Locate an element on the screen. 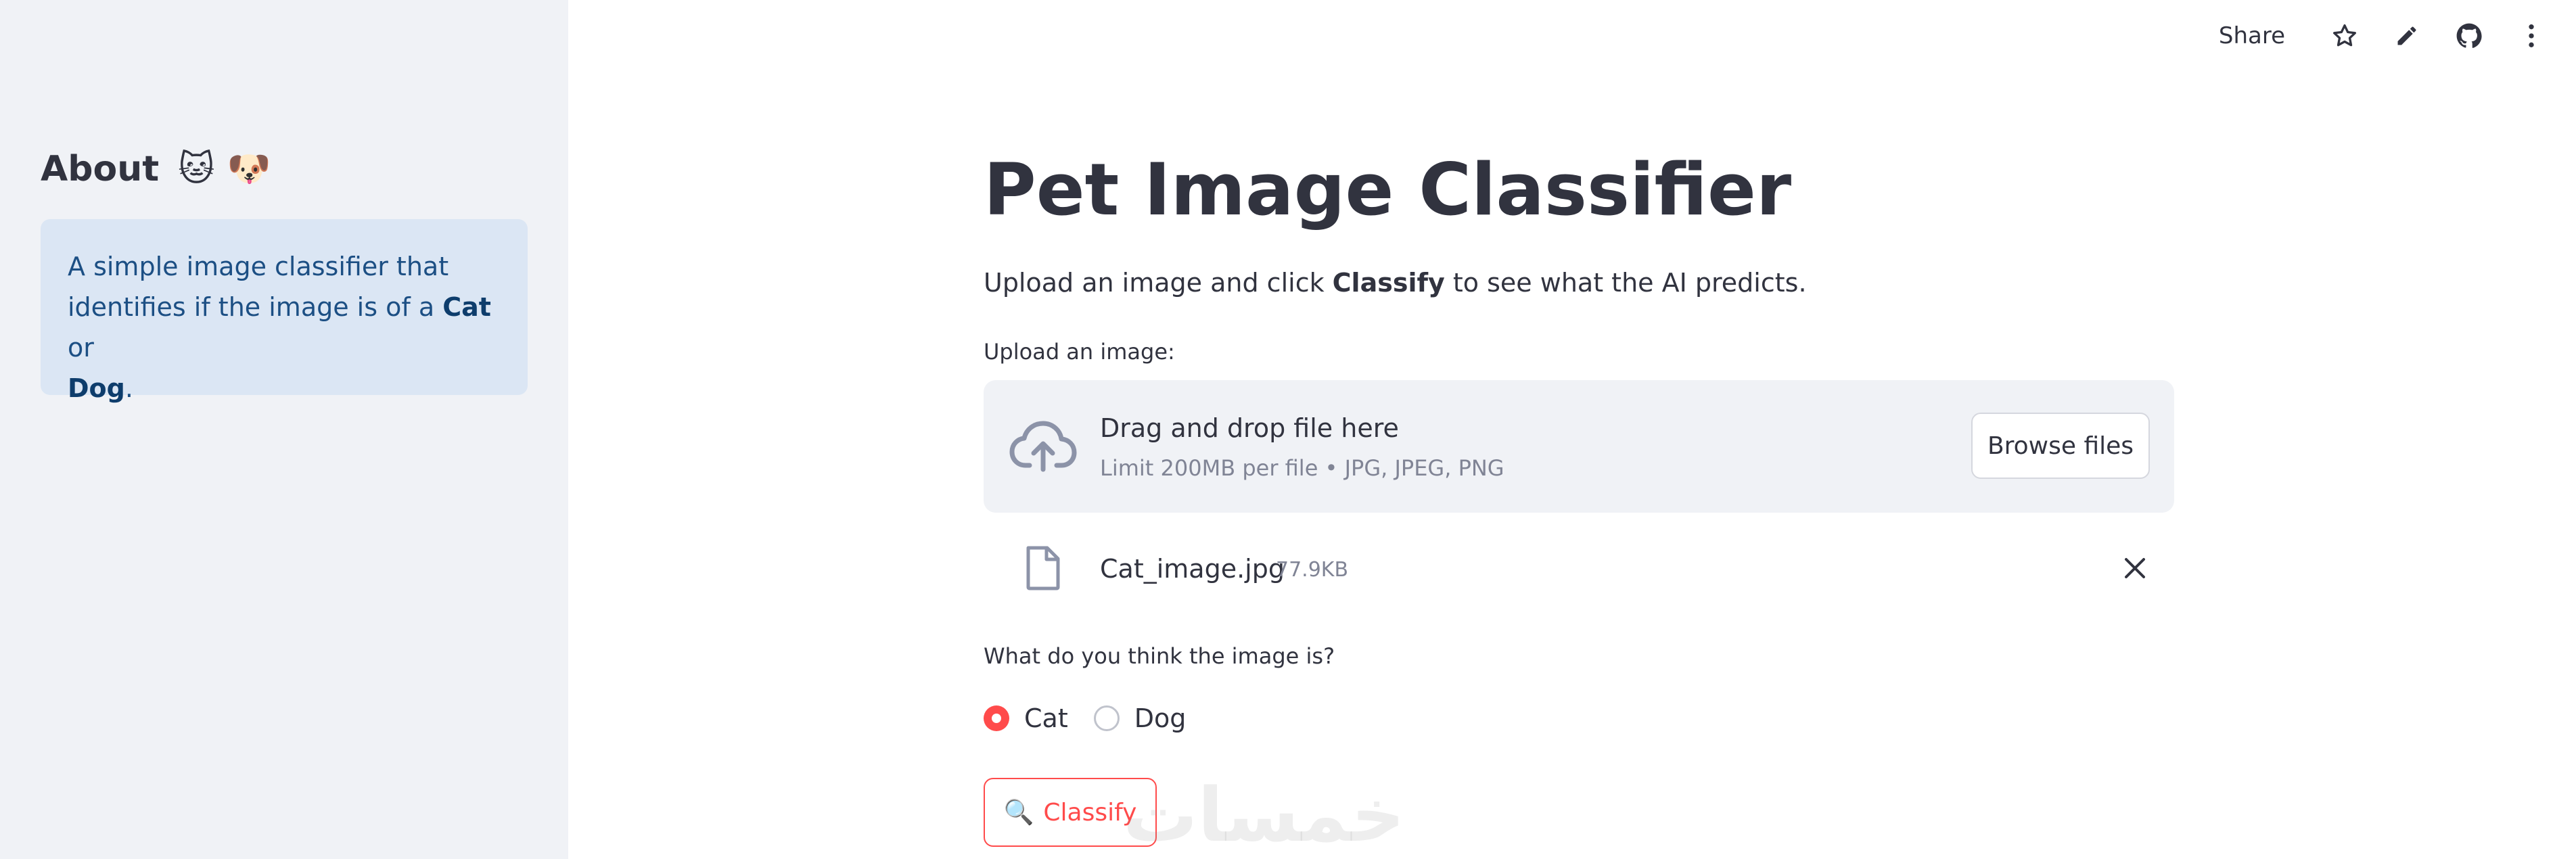  info-text-part: . is located at coordinates (128, 388).